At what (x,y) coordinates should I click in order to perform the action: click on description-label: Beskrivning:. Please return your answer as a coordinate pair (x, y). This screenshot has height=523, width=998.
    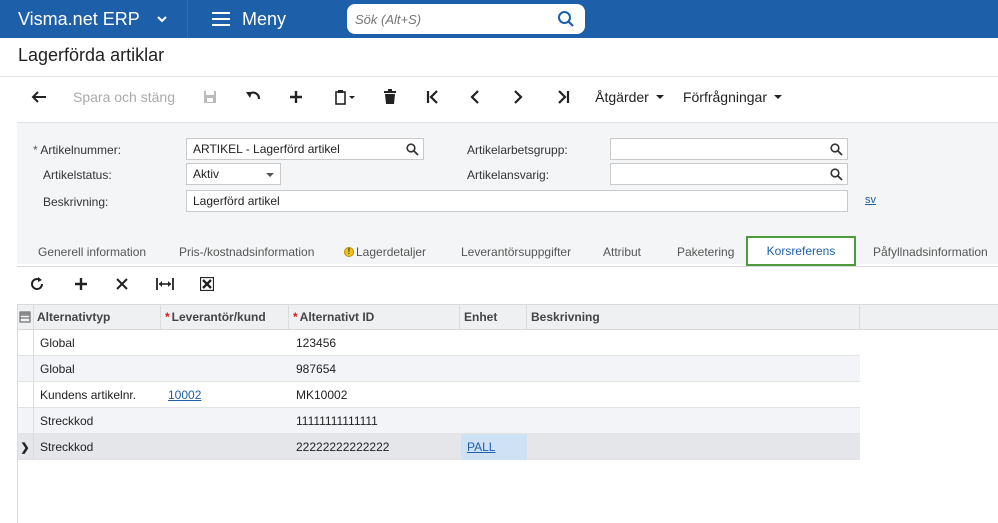
    Looking at the image, I should click on (76, 202).